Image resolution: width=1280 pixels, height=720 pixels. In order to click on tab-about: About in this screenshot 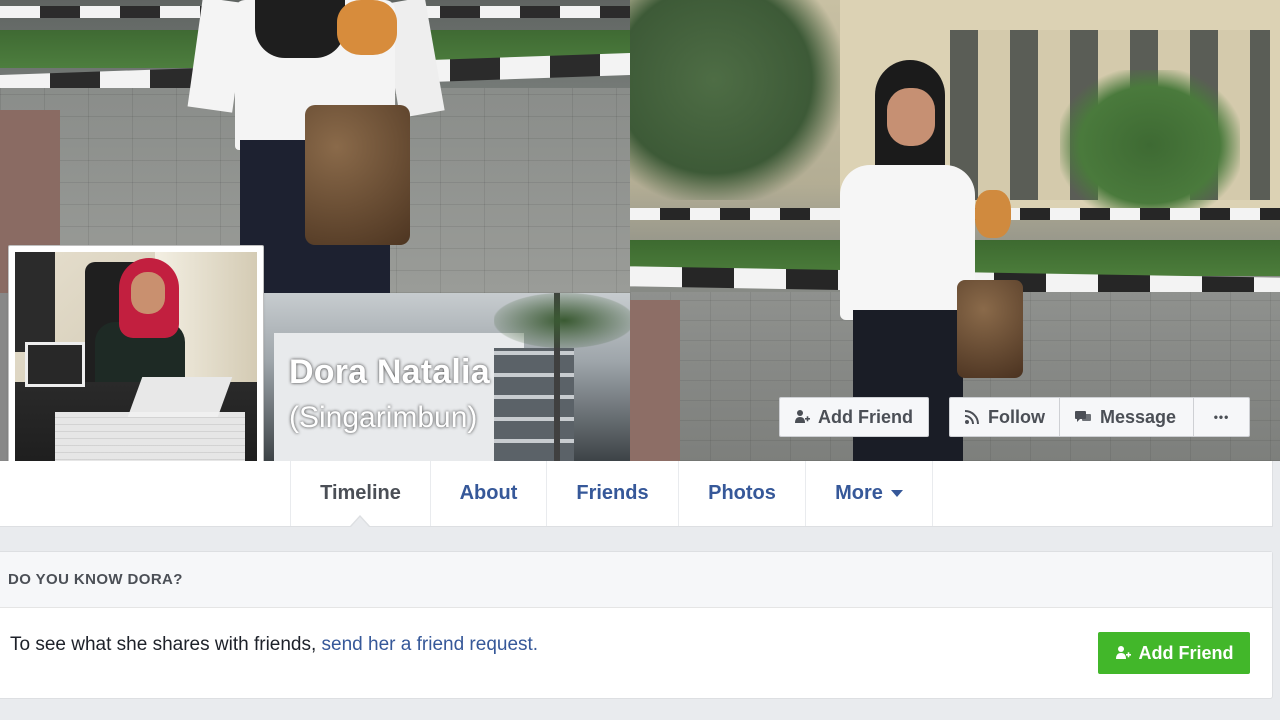, I will do `click(488, 493)`.